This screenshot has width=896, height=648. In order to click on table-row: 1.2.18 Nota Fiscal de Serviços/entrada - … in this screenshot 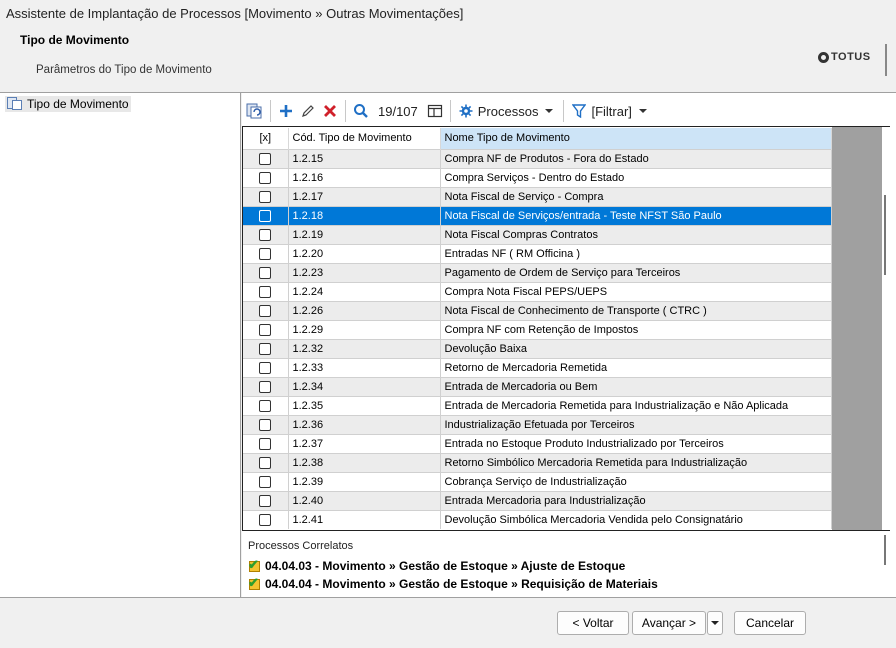, I will do `click(537, 215)`.